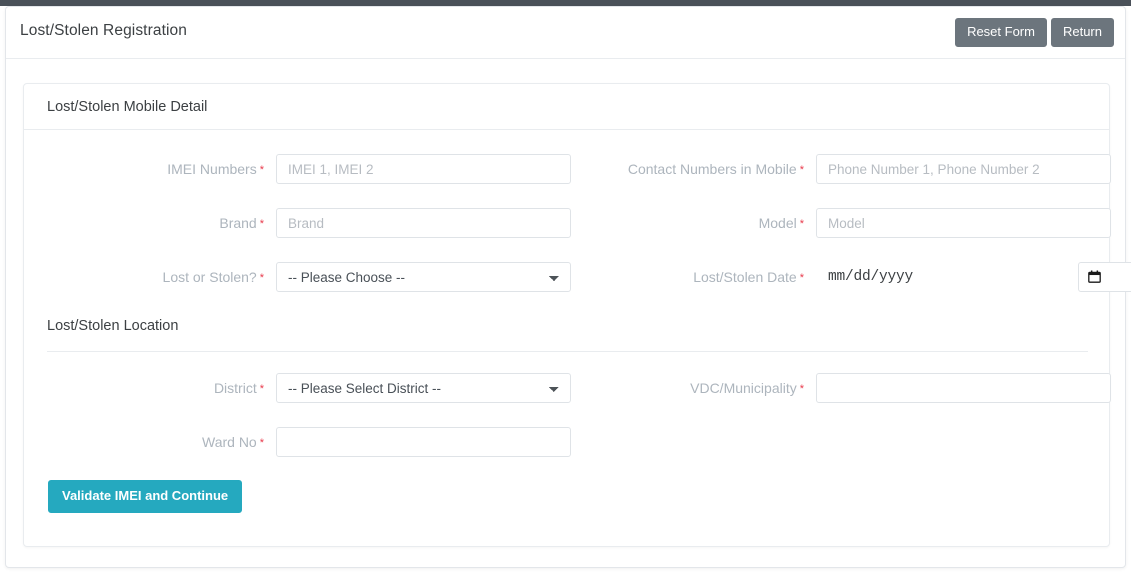  Describe the element at coordinates (712, 169) in the screenshot. I see `contact-label-text: Contact Numbers in Mobile` at that location.